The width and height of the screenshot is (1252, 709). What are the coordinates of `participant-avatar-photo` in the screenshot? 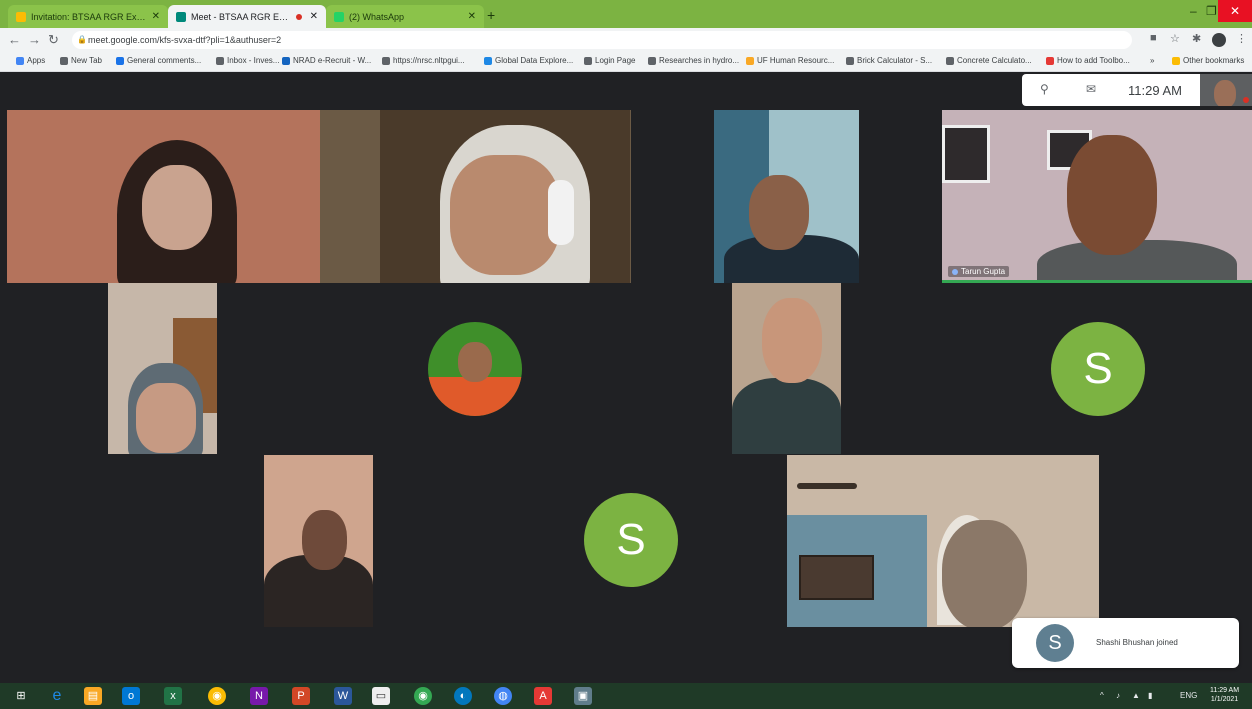 It's located at (475, 369).